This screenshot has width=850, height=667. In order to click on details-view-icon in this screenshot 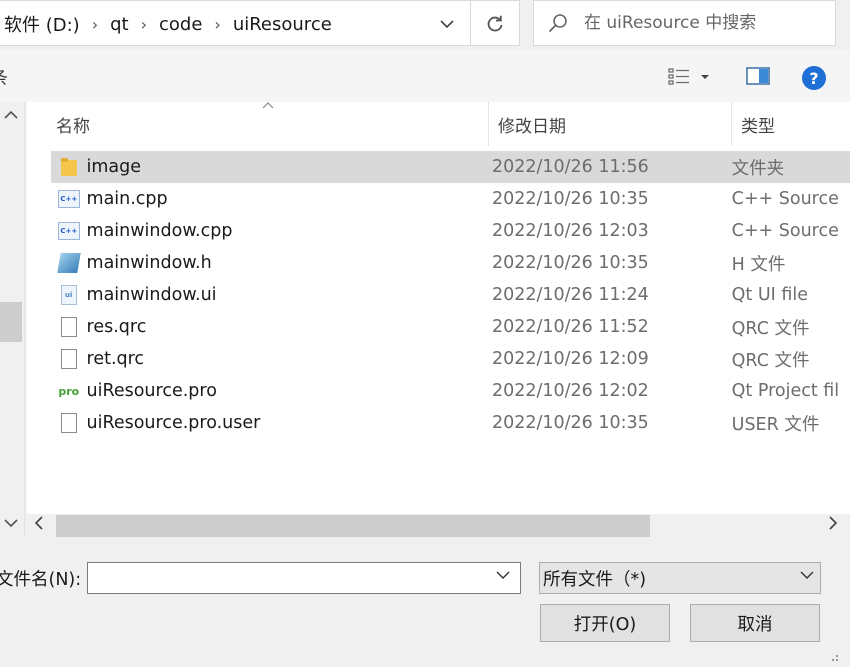, I will do `click(678, 76)`.